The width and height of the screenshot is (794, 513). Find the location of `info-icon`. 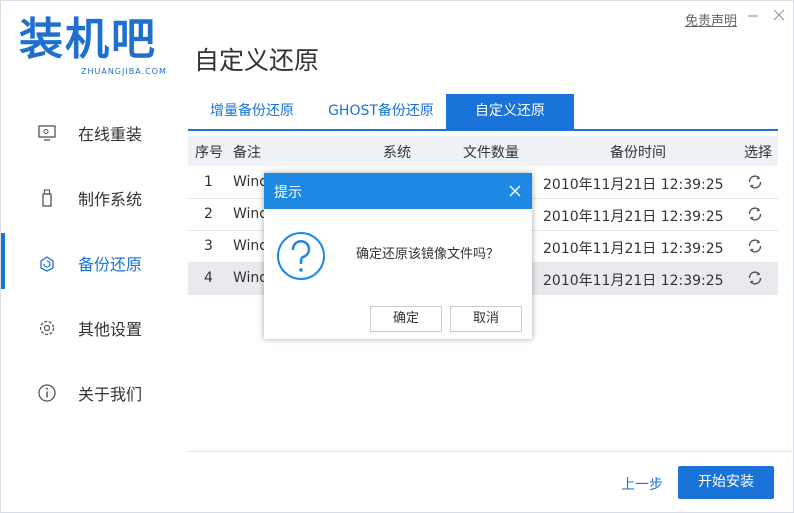

info-icon is located at coordinates (47, 393).